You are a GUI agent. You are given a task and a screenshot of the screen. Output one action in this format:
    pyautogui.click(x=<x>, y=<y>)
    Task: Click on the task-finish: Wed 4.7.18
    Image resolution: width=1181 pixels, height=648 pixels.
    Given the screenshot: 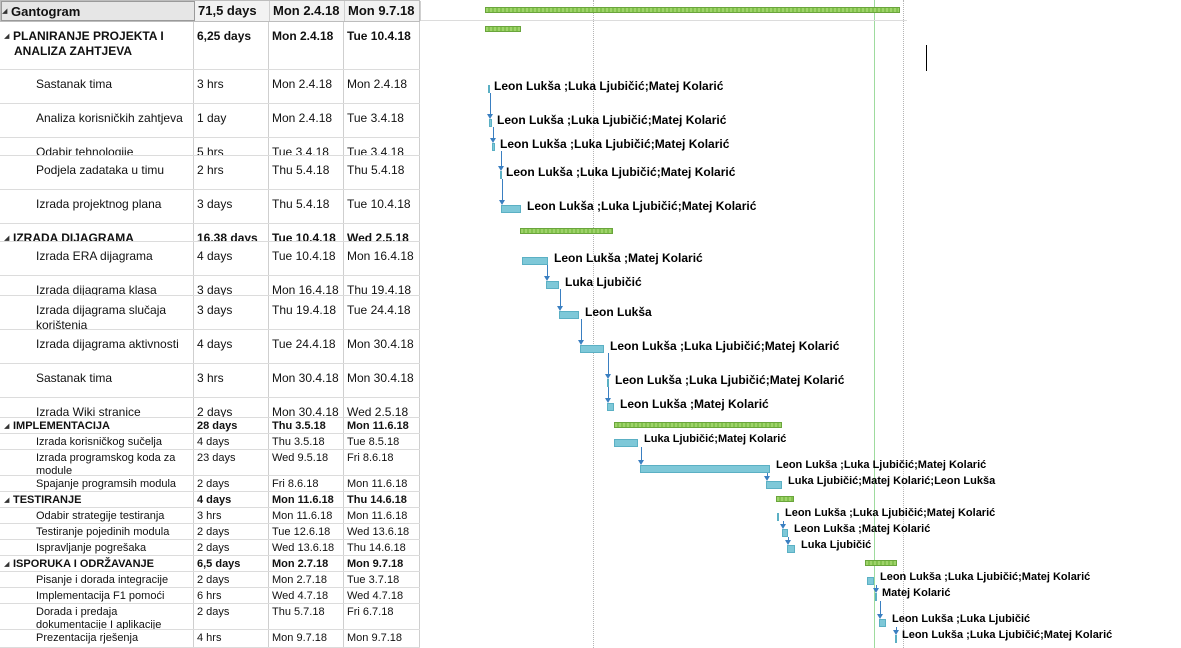 What is the action you would take?
    pyautogui.click(x=382, y=595)
    